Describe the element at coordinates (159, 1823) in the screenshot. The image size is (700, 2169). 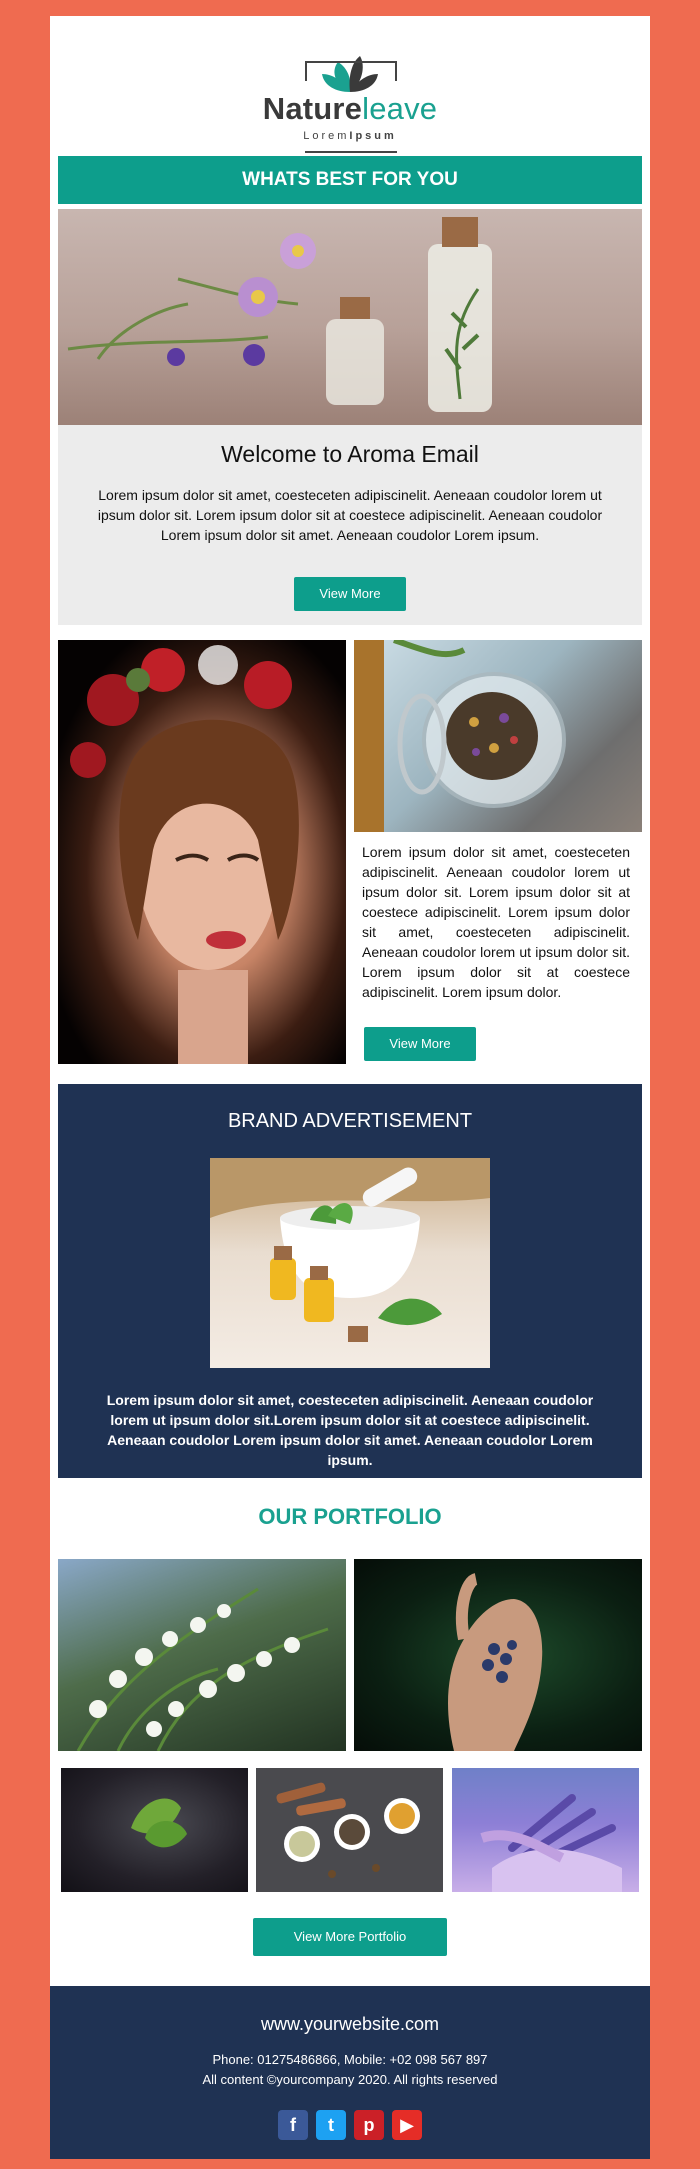
I see `basil-illustration` at that location.